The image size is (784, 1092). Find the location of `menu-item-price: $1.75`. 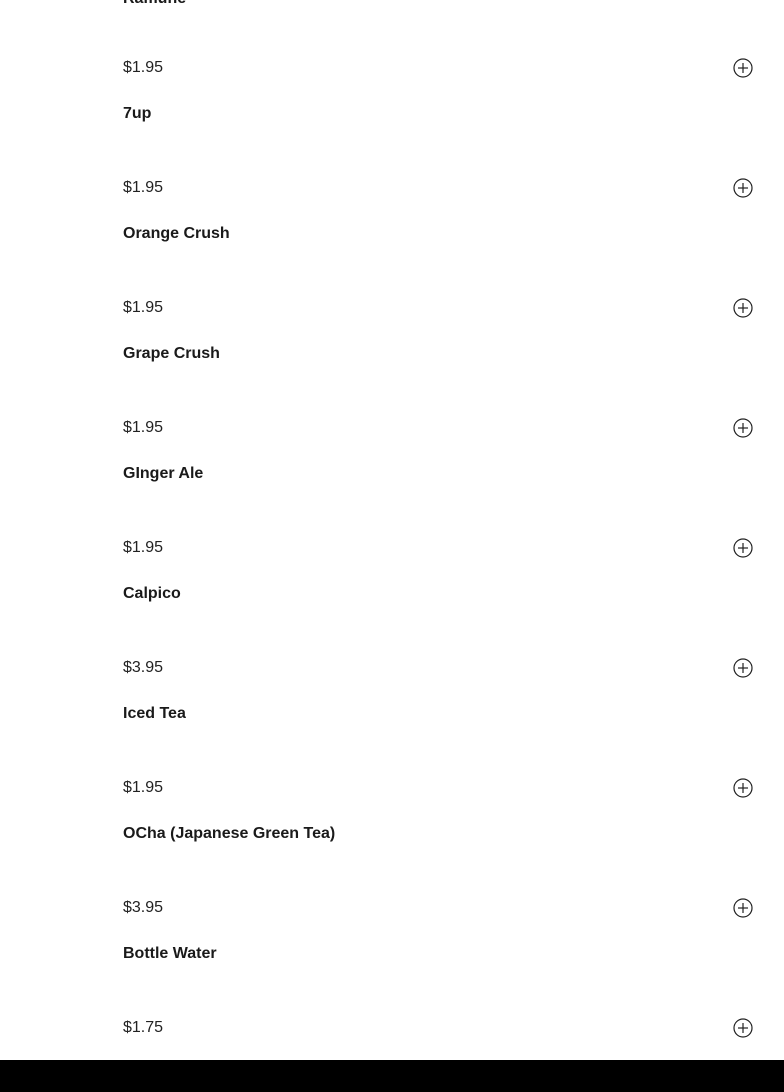

menu-item-price: $1.75 is located at coordinates (143, 1027).